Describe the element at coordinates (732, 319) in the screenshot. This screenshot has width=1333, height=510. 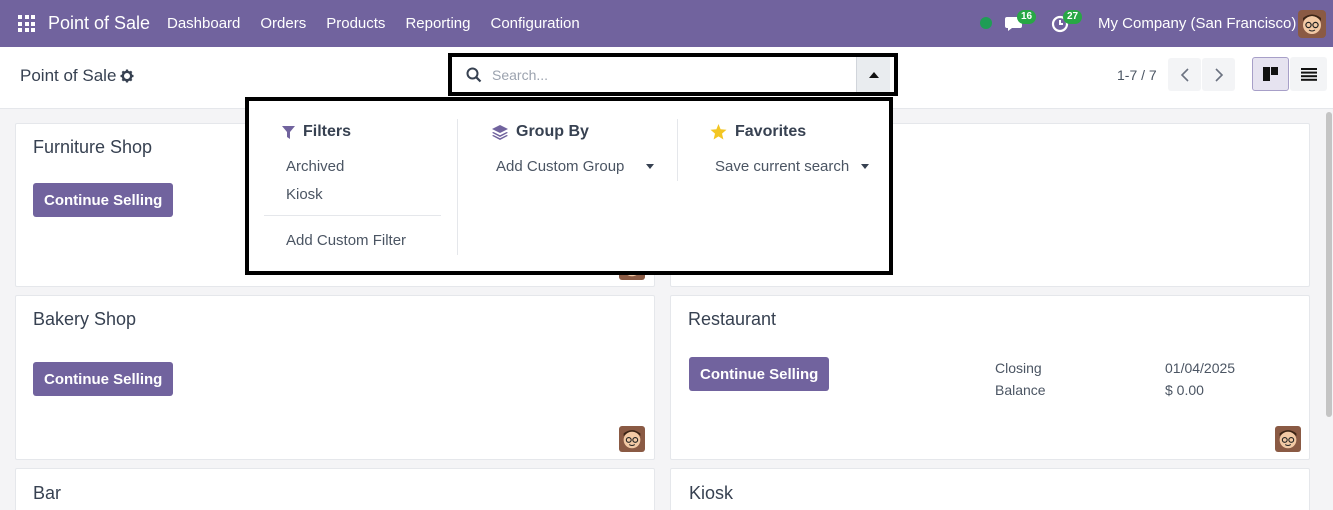
I see `card-title: Restaurant` at that location.